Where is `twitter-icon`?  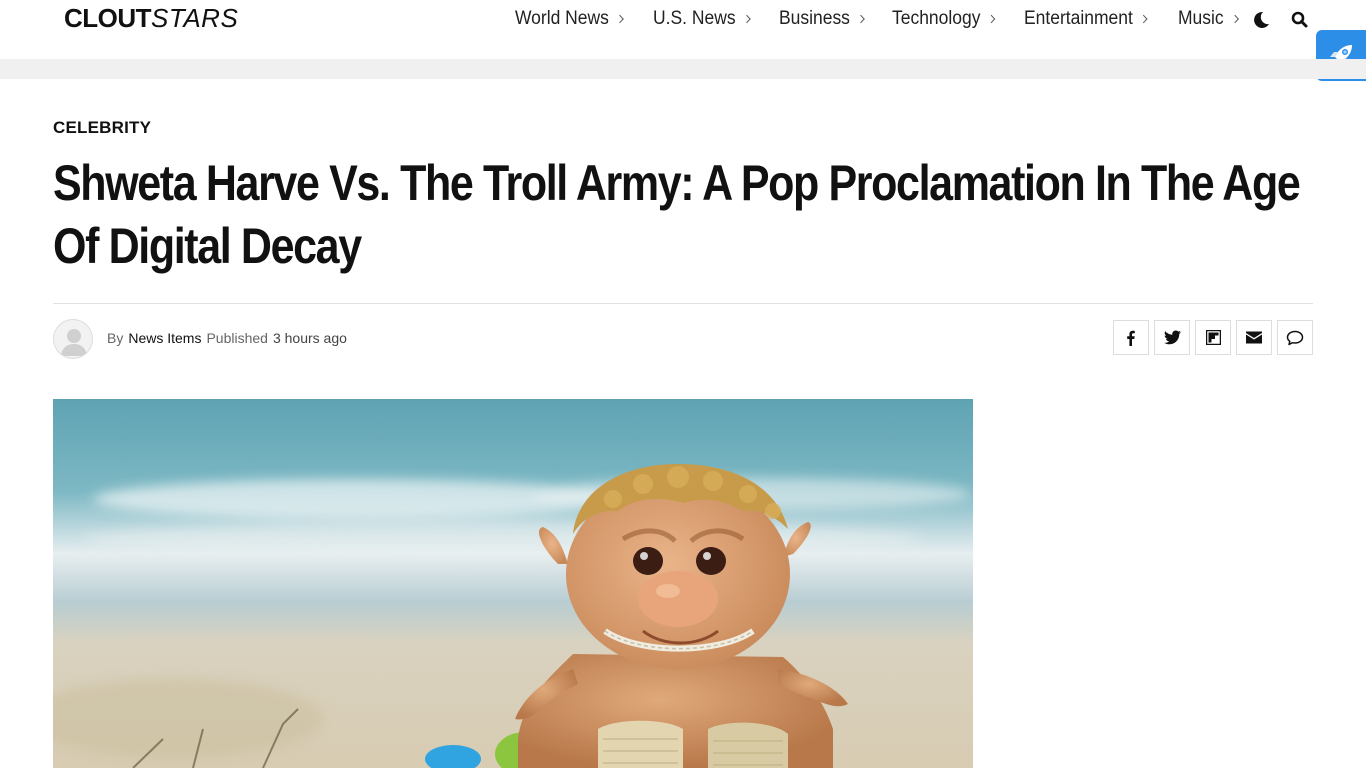
twitter-icon is located at coordinates (1172, 337).